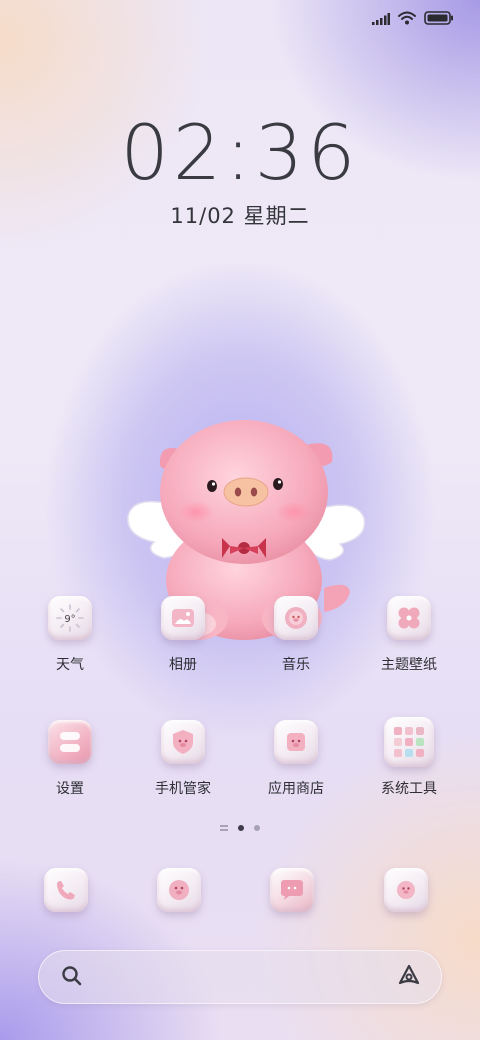 This screenshot has height=1040, width=480. What do you see at coordinates (409, 618) in the screenshot?
I see `themes-icon` at bounding box center [409, 618].